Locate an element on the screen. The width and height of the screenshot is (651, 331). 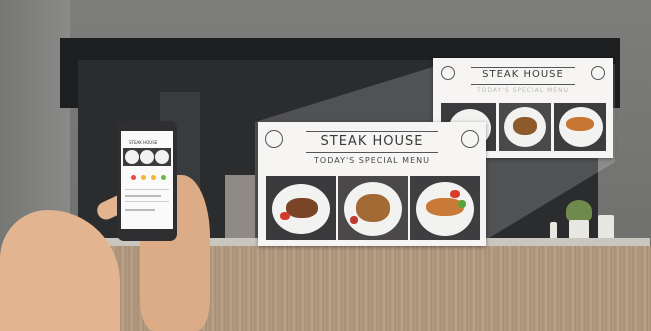
decor-vase is located at coordinates (606, 227).